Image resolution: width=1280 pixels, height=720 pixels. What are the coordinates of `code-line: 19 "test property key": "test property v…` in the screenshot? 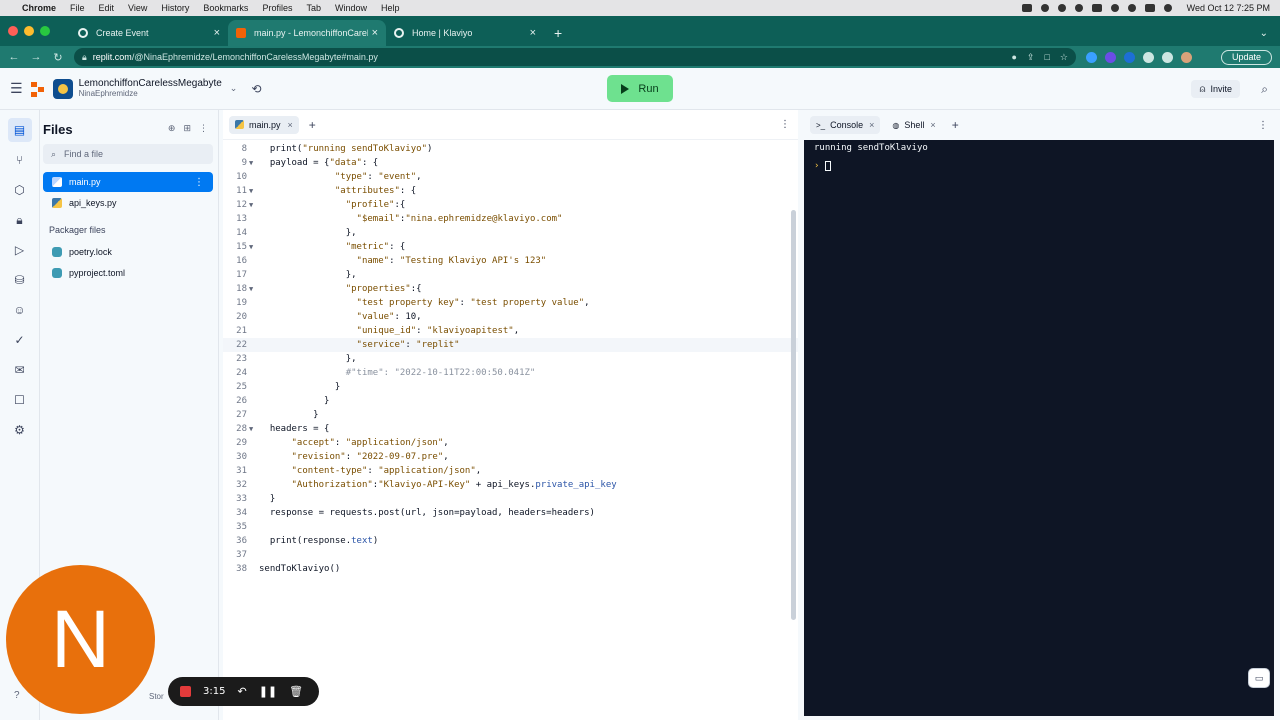 It's located at (510, 303).